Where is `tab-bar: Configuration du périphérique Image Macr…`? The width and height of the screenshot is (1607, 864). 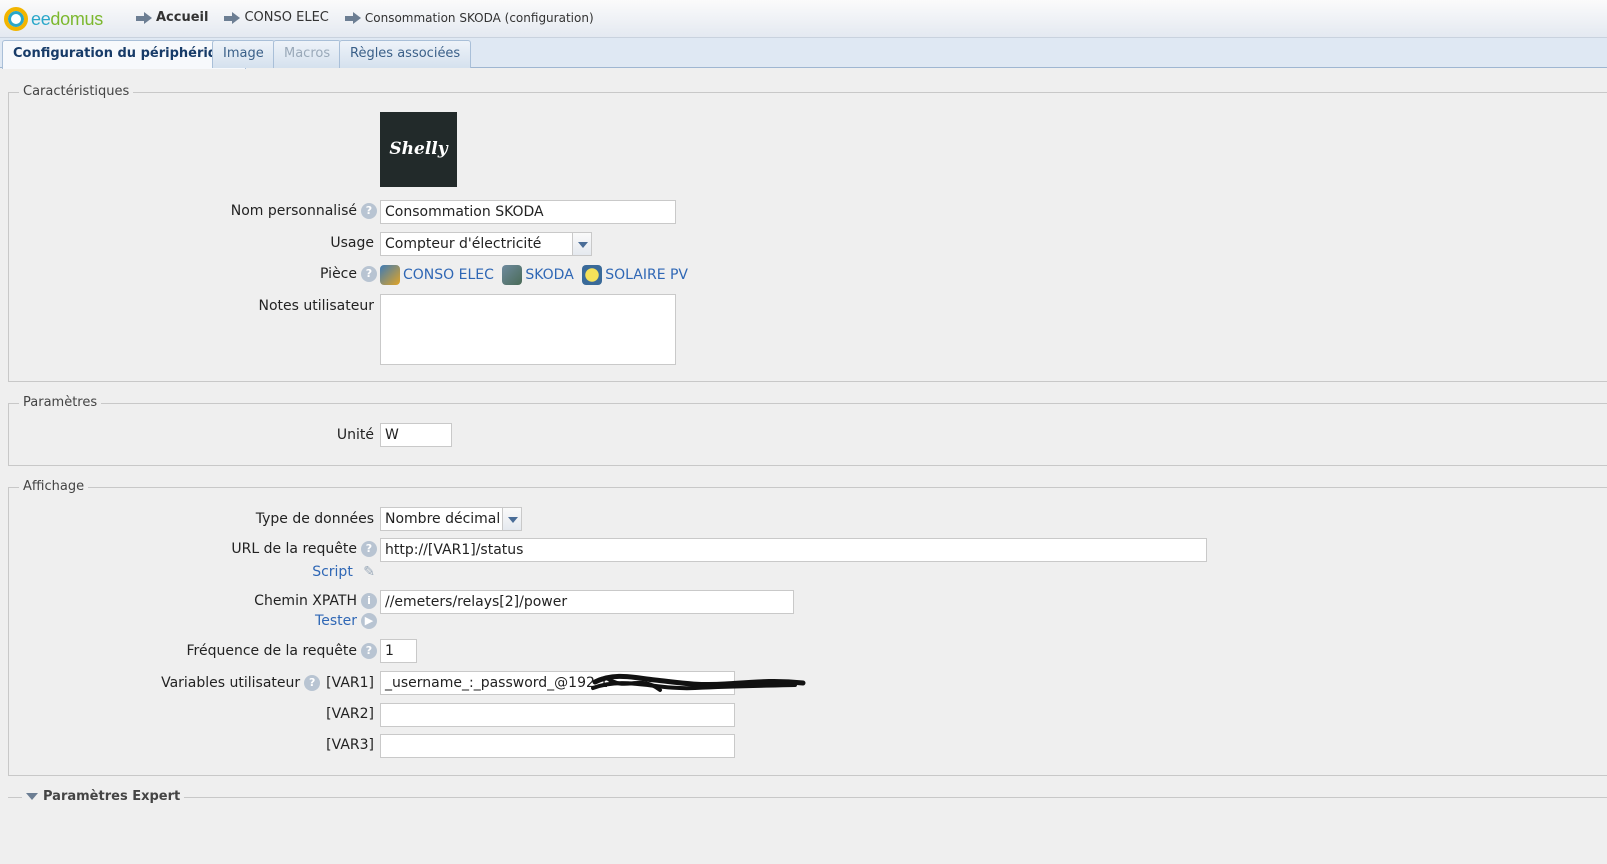
tab-bar: Configuration du périphérique Image Macr… is located at coordinates (803, 53).